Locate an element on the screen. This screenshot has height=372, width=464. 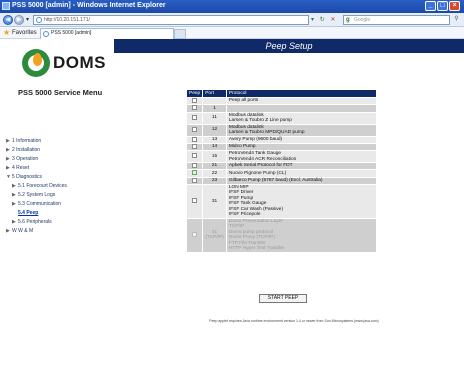
sidebar-item: ▶ 5.1 Forecourt Devices is located at coordinates (60, 186).